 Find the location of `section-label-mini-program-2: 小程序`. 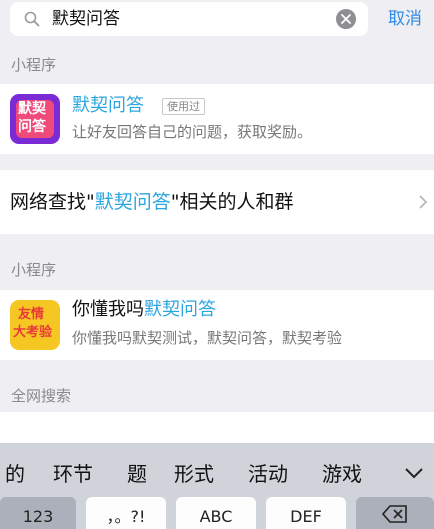

section-label-mini-program-2: 小程序 is located at coordinates (34, 270).